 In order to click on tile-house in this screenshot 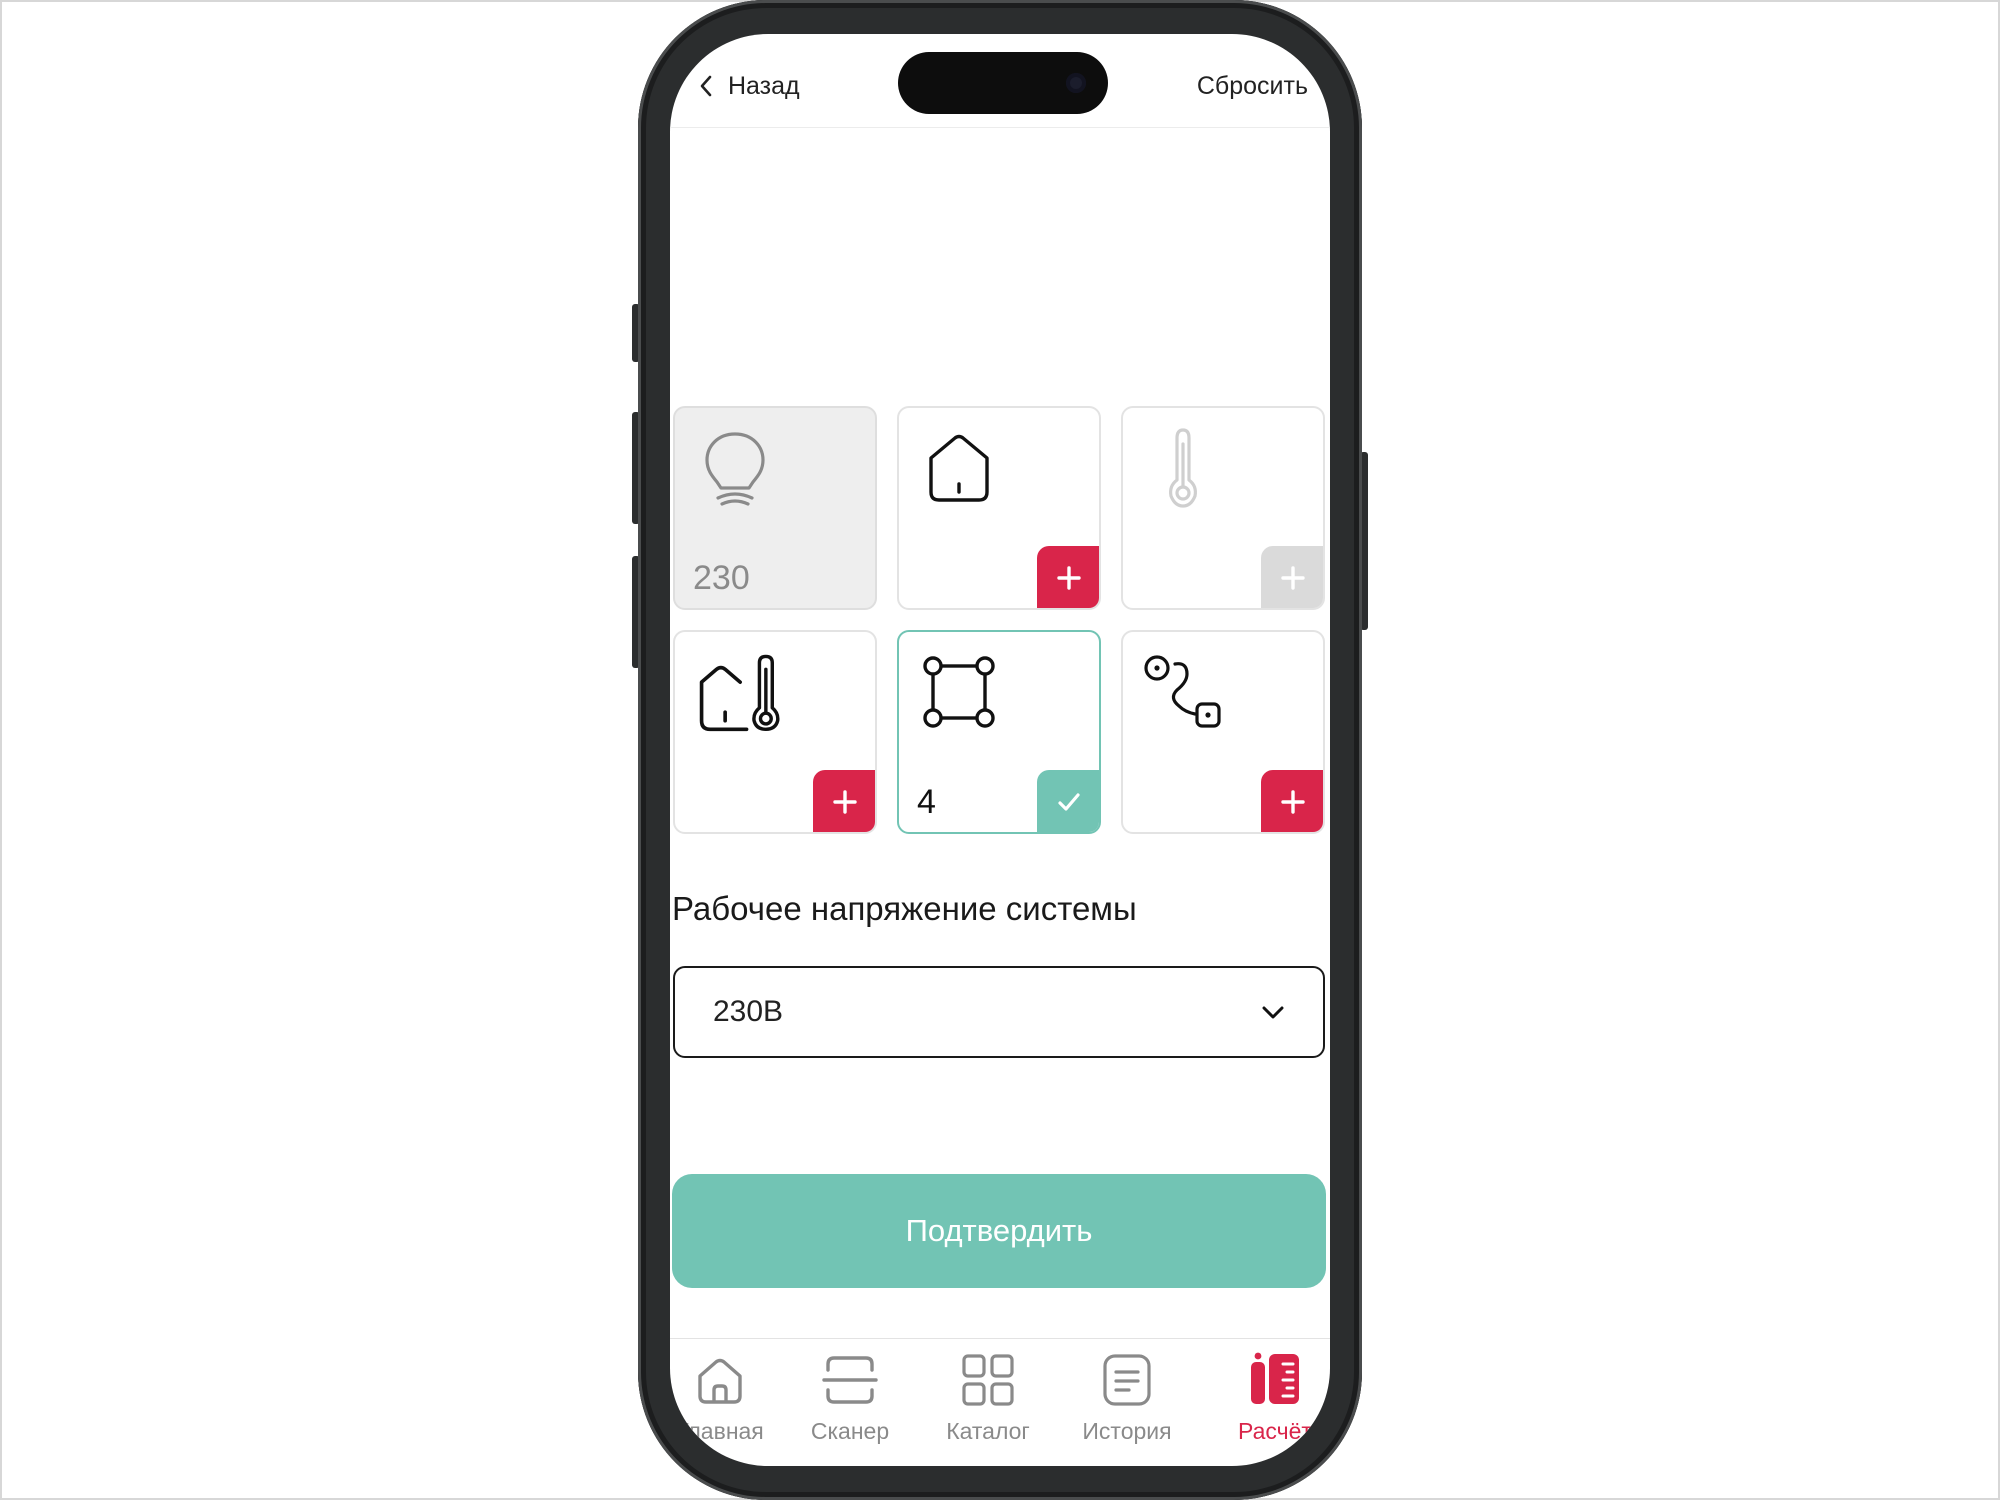, I will do `click(999, 508)`.